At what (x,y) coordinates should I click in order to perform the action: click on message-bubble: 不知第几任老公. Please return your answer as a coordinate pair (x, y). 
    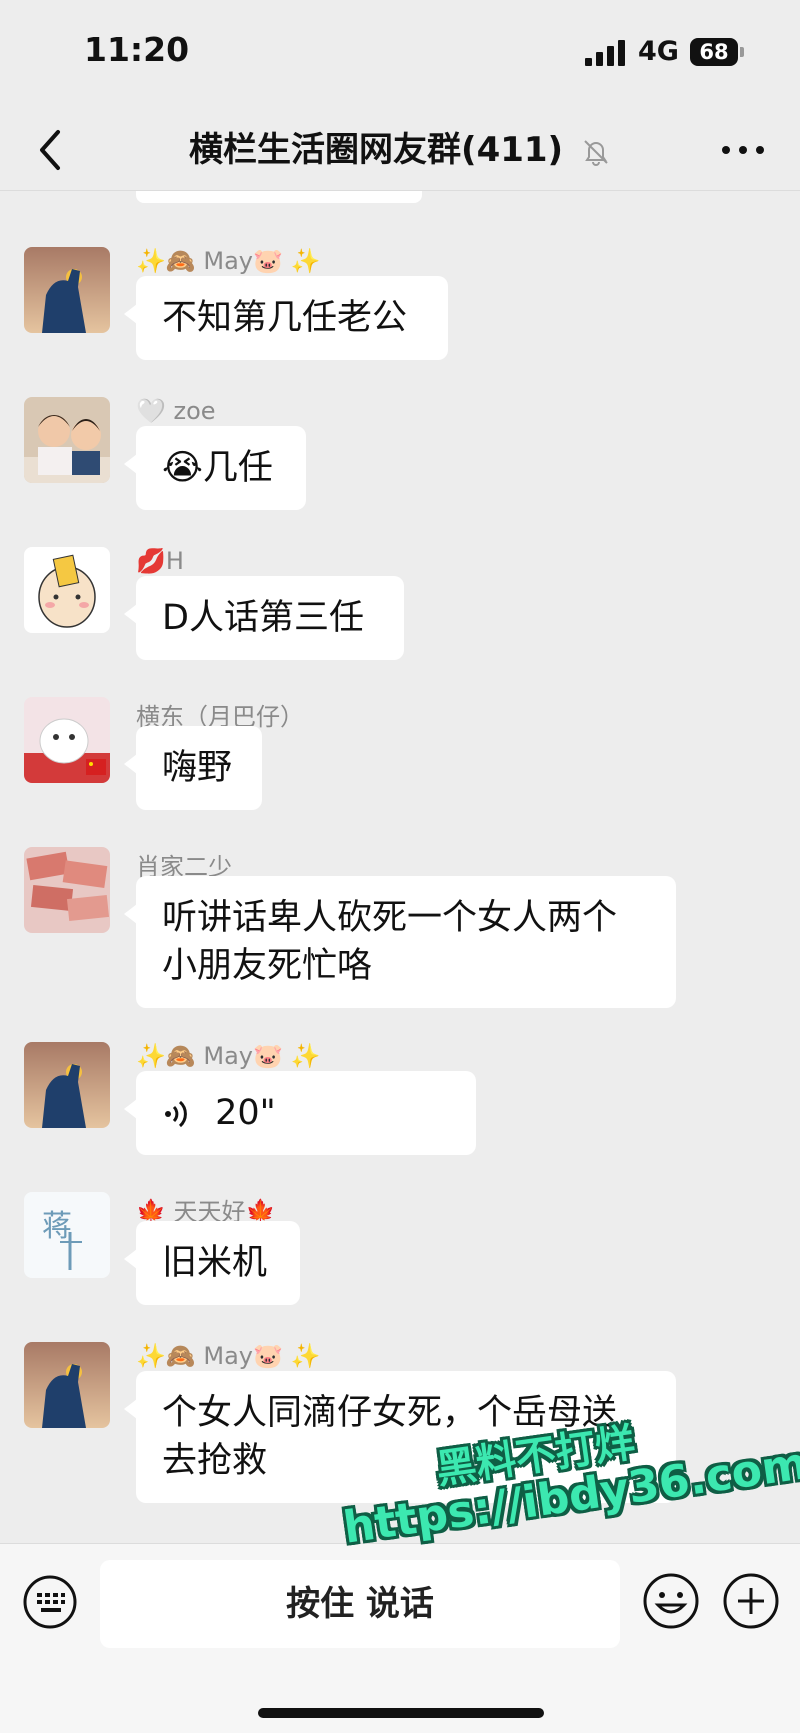
    Looking at the image, I should click on (286, 318).